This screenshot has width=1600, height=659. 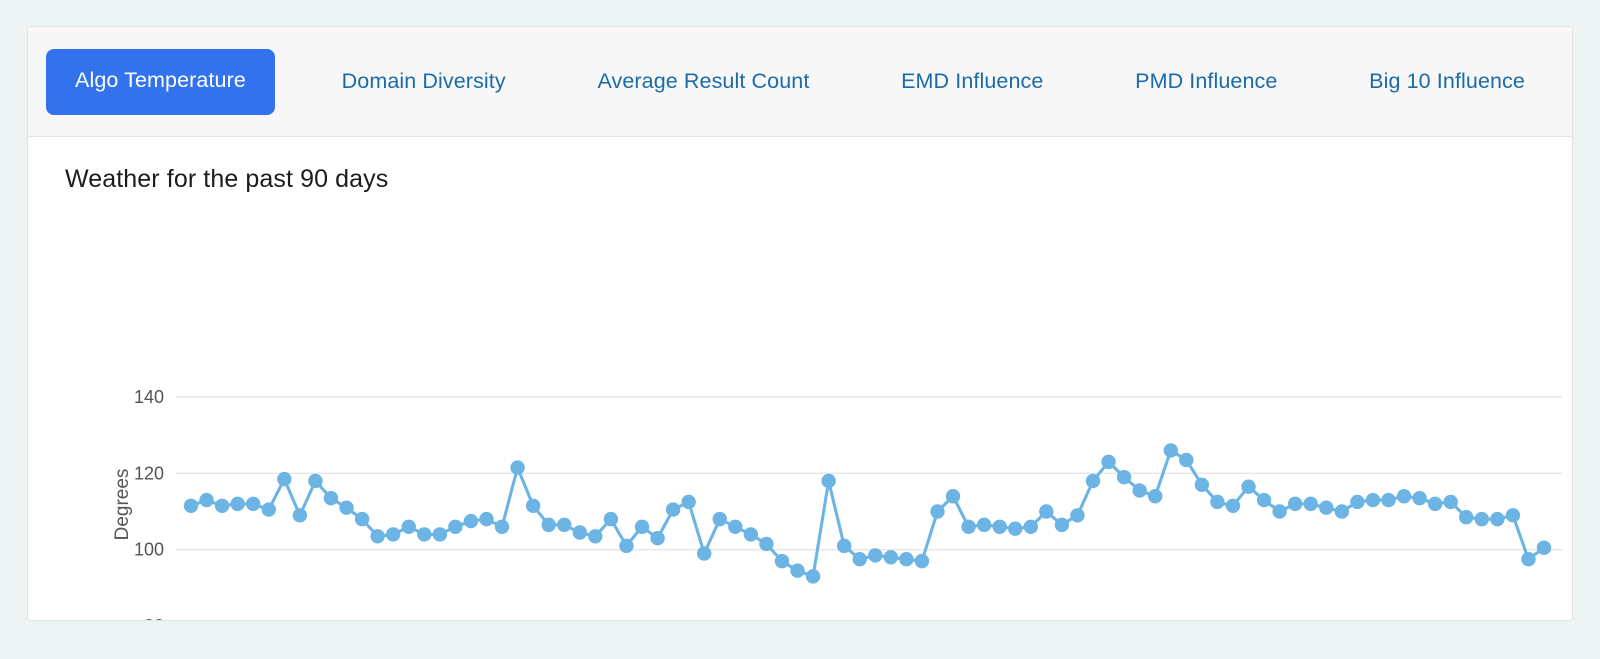 What do you see at coordinates (424, 82) in the screenshot?
I see `tab-domain-diversity: Domain Diversity` at bounding box center [424, 82].